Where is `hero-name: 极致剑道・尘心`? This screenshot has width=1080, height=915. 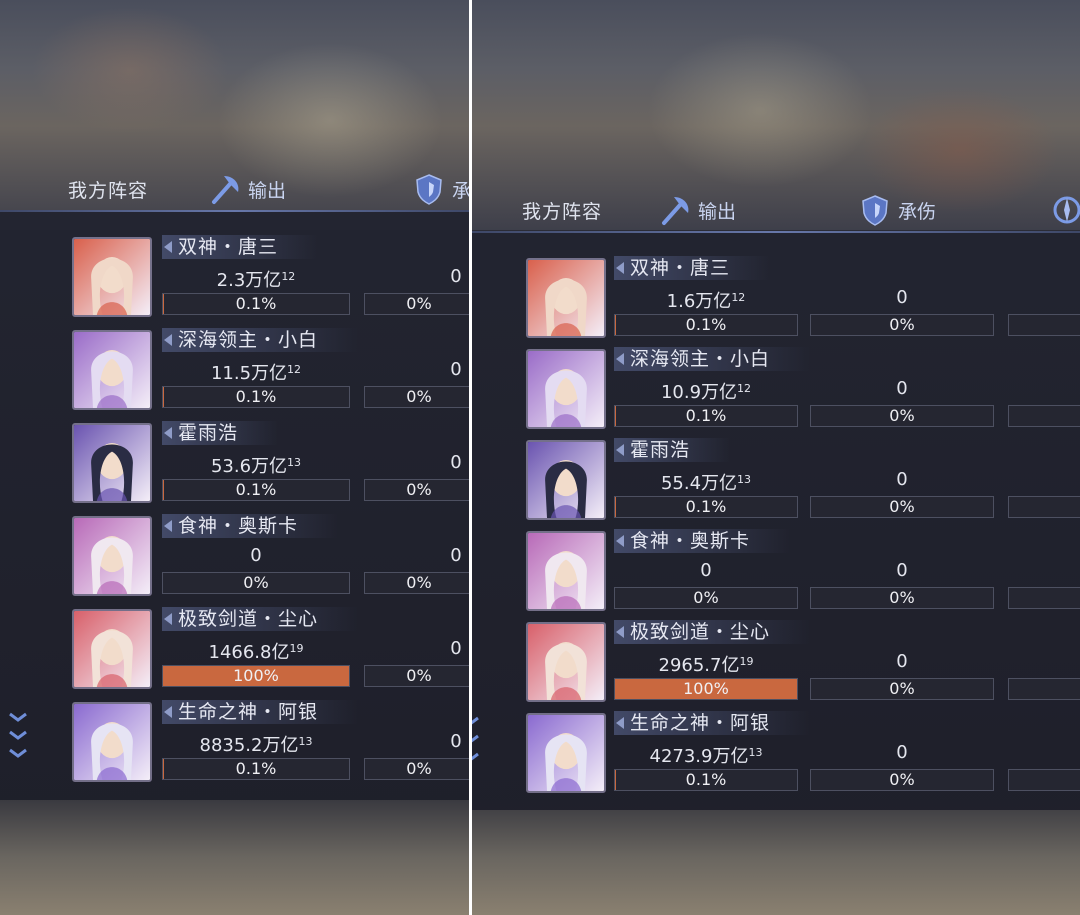
hero-name: 极致剑道・尘心 is located at coordinates (260, 619).